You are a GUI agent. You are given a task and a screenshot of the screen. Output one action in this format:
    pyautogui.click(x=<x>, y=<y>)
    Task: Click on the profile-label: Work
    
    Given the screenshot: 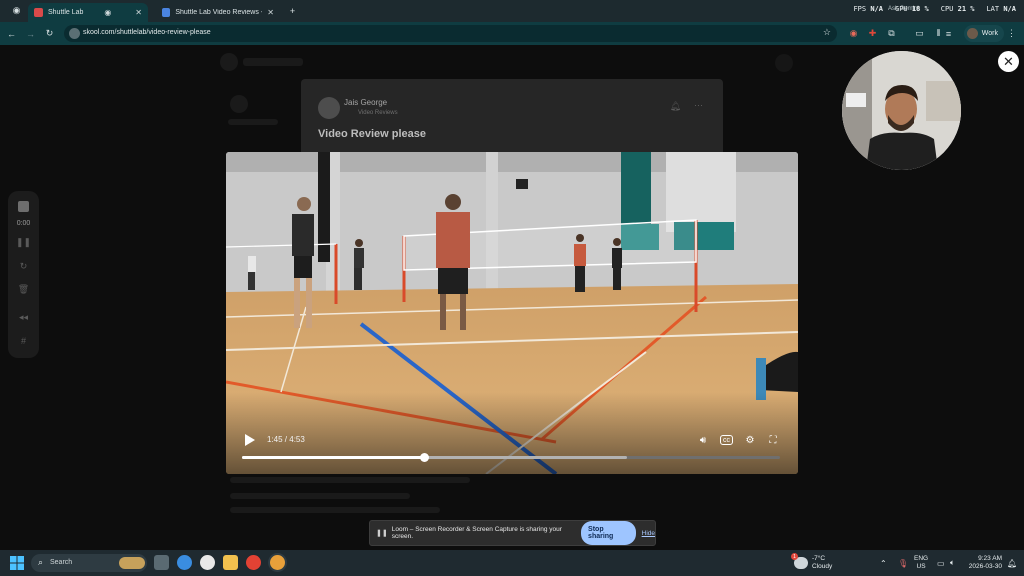 What is the action you would take?
    pyautogui.click(x=989, y=33)
    